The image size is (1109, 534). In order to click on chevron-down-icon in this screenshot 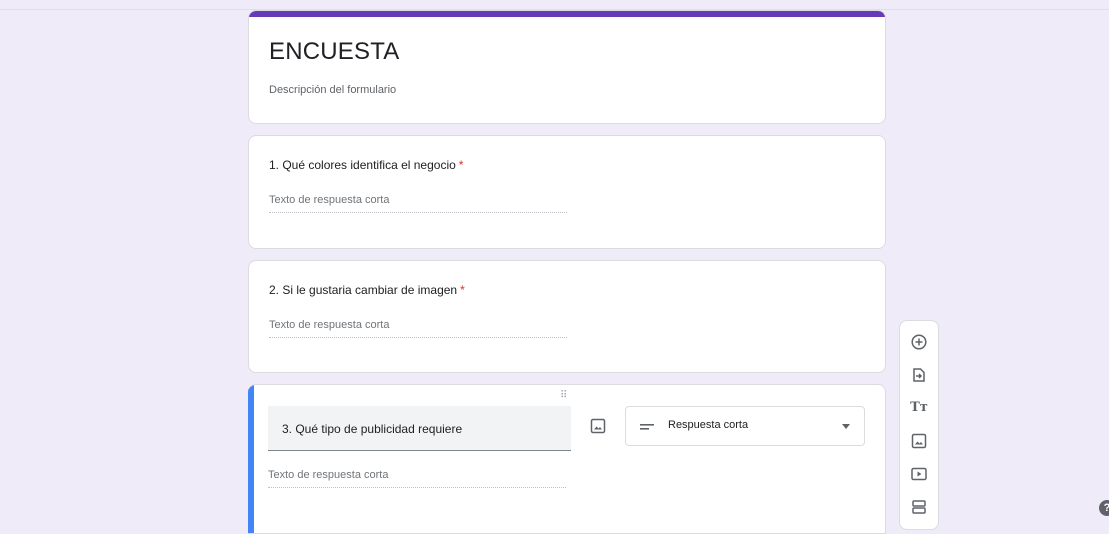, I will do `click(846, 426)`.